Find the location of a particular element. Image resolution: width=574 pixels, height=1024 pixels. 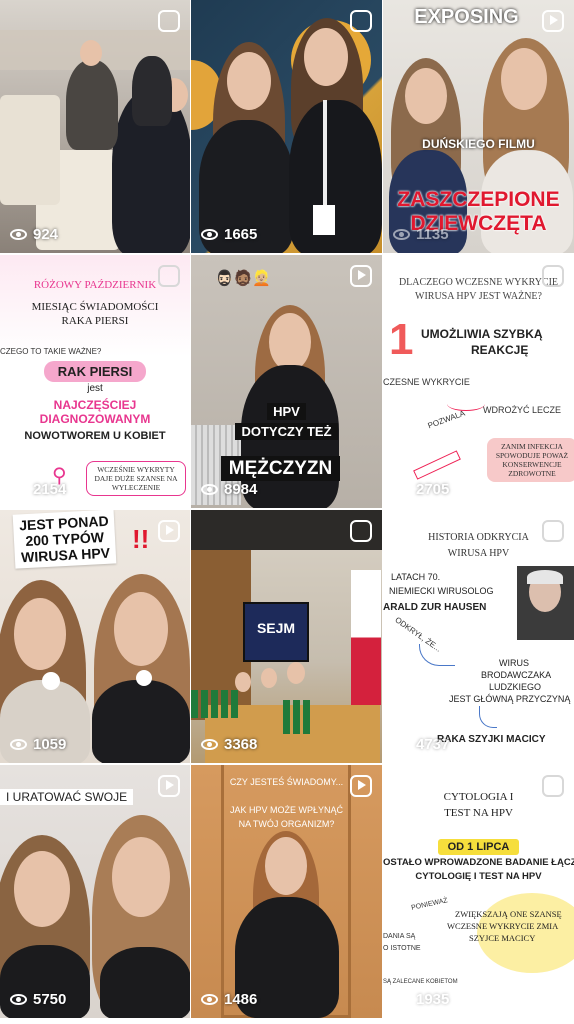

caption-line-3: NA TWÓJ ORGANIZM? is located at coordinates (286, 824).